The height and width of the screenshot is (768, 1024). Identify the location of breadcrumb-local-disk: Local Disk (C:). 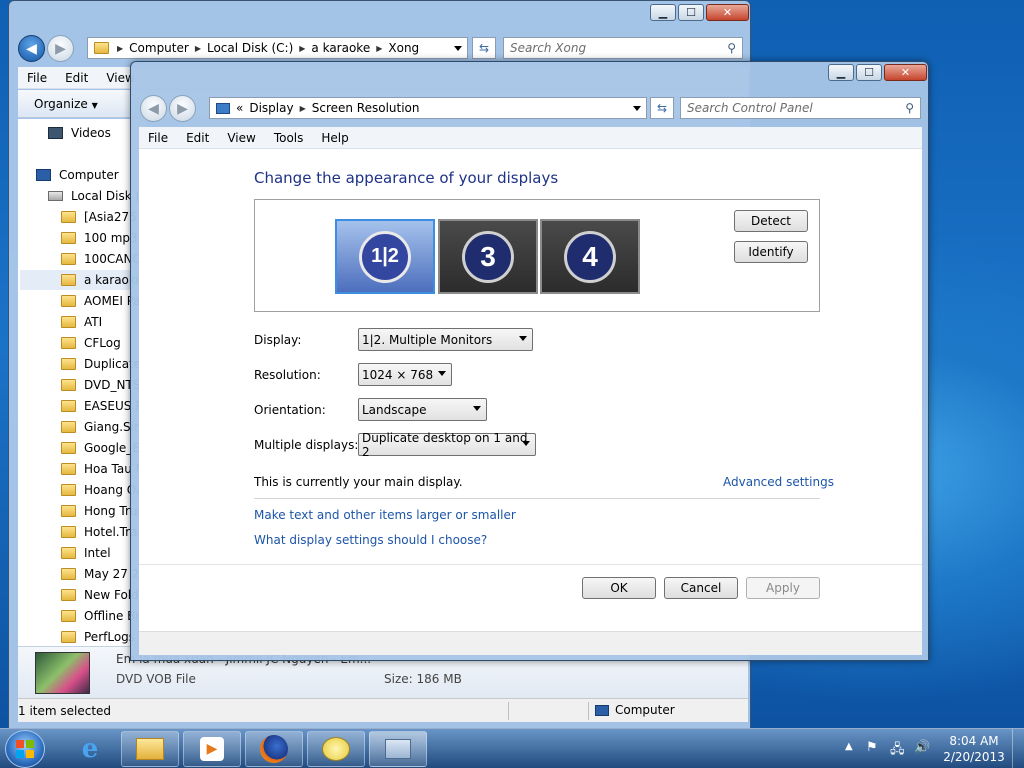
(250, 48).